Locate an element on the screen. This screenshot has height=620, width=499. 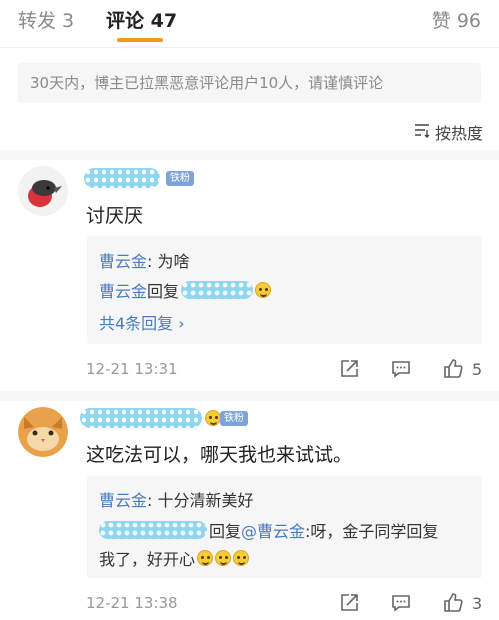
sort-label: 按热度 is located at coordinates (458, 133).